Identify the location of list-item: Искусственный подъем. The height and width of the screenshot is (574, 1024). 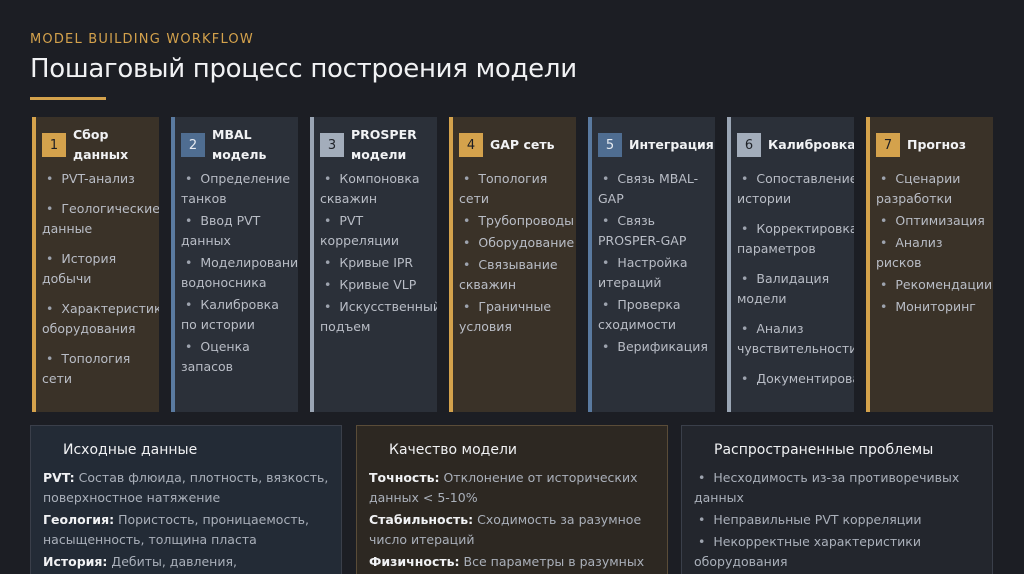
(378, 317).